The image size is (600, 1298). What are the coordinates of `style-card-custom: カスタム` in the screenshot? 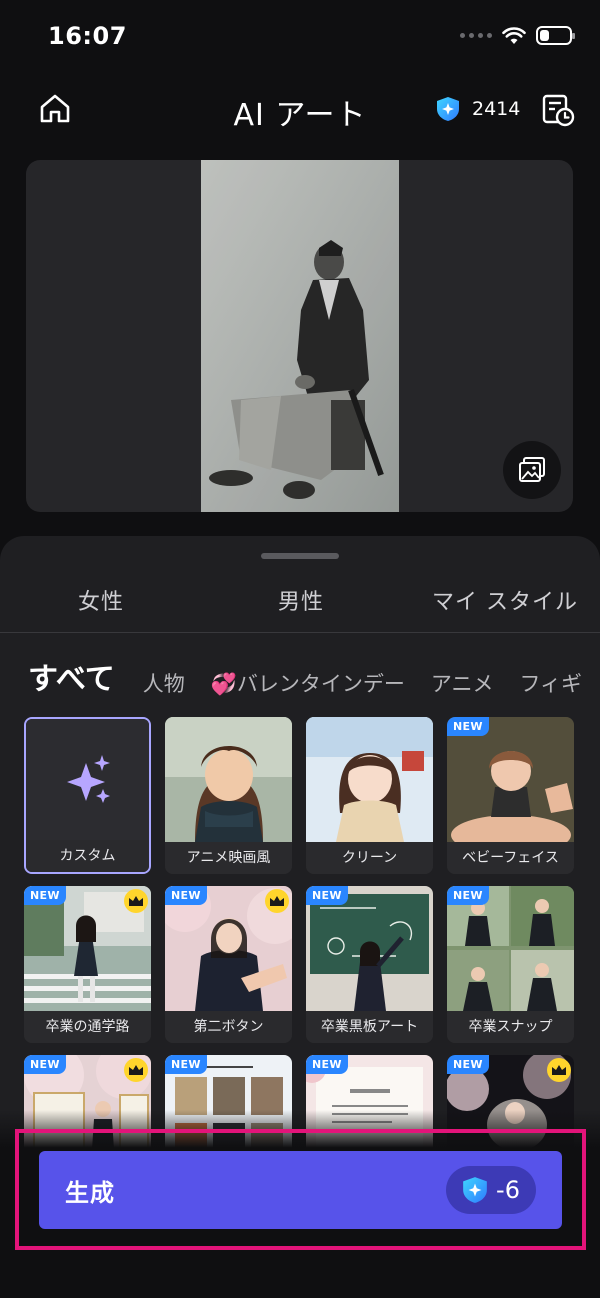 It's located at (87, 795).